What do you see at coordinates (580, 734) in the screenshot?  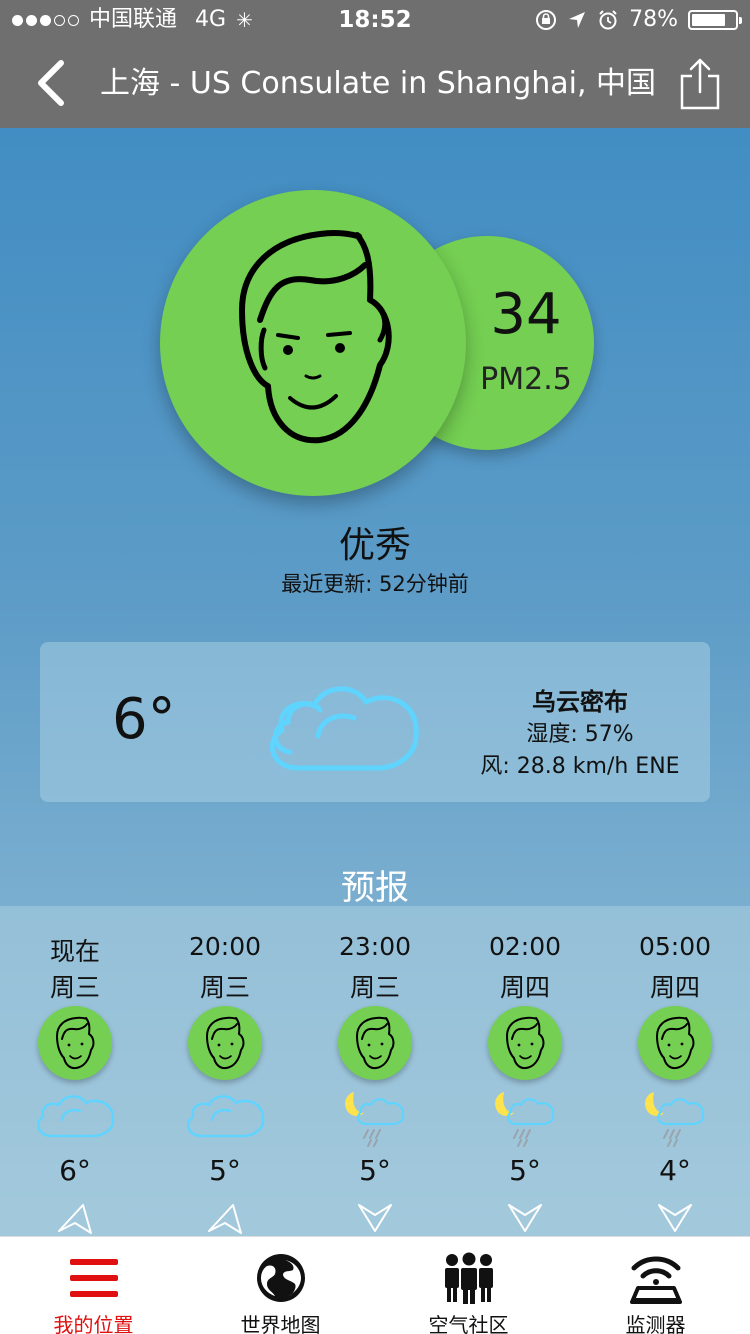 I see `humidity-label: 湿度: 57%` at bounding box center [580, 734].